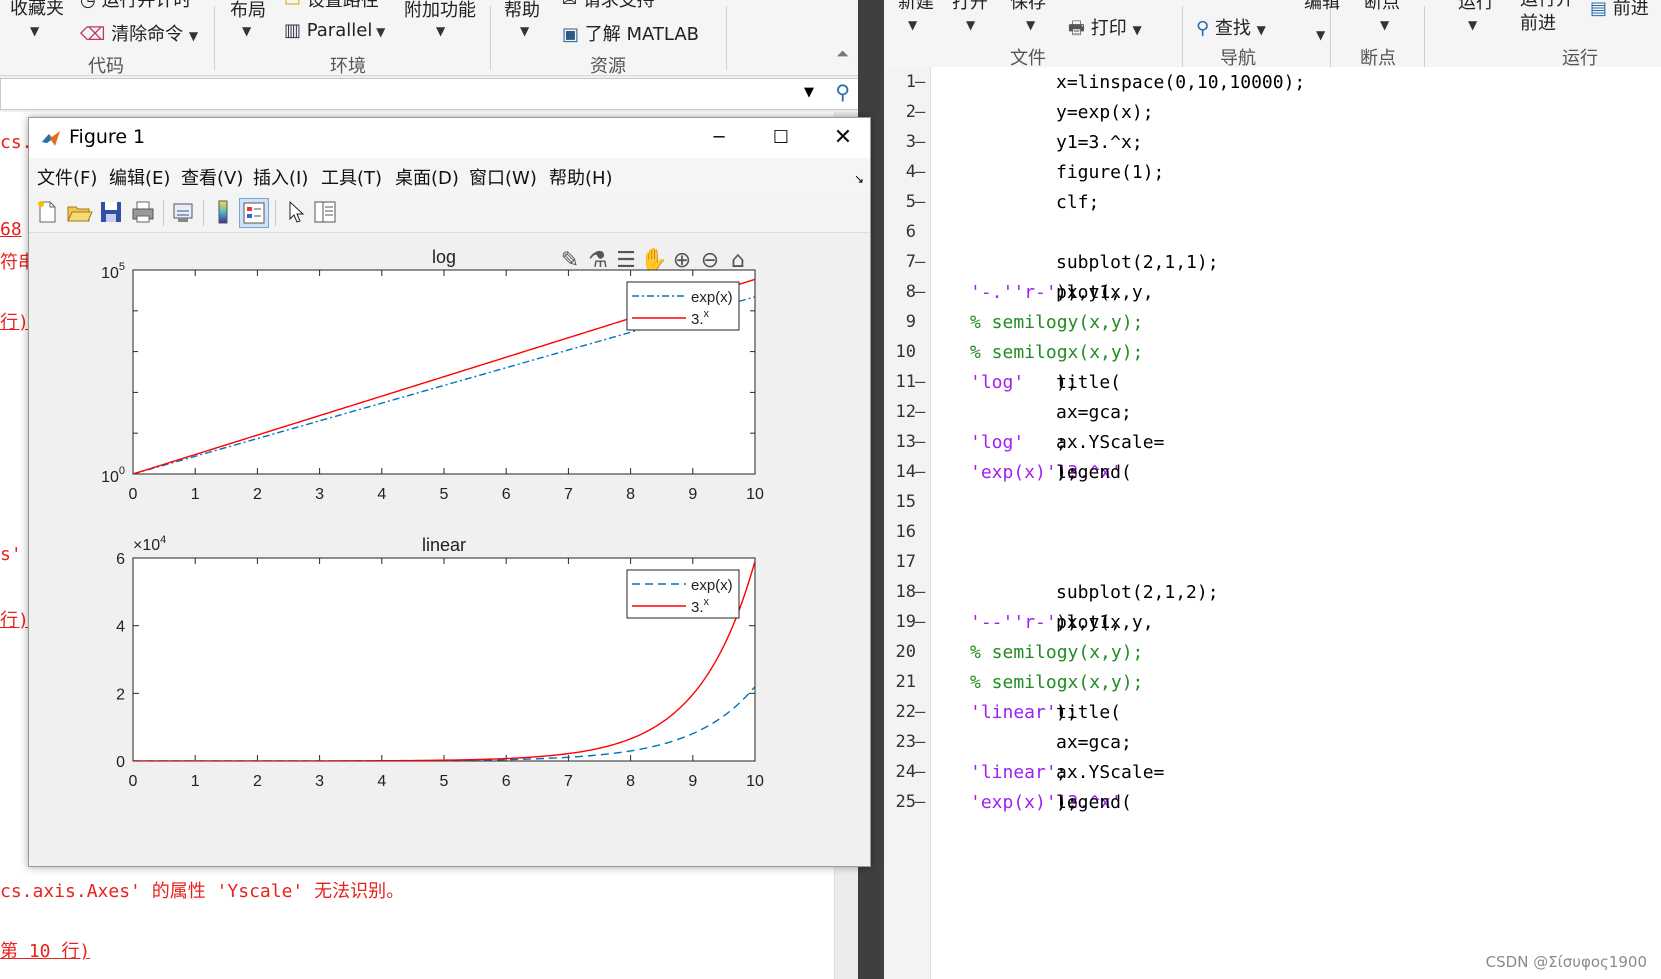  What do you see at coordinates (1105, 30) in the screenshot?
I see `print-button: 🖶 打印 ▼` at bounding box center [1105, 30].